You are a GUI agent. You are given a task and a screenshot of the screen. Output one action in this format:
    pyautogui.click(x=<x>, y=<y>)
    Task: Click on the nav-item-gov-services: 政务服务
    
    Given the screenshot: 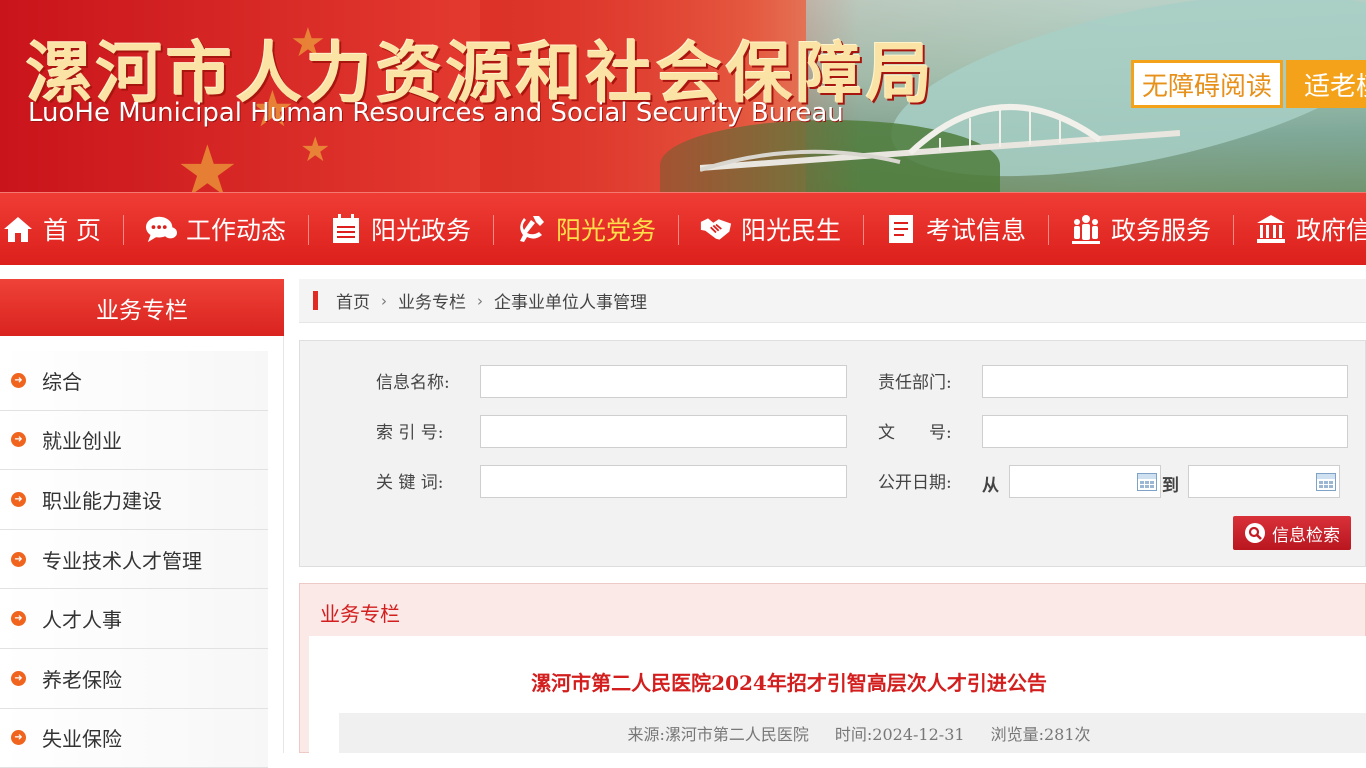 What is the action you would take?
    pyautogui.click(x=1140, y=229)
    